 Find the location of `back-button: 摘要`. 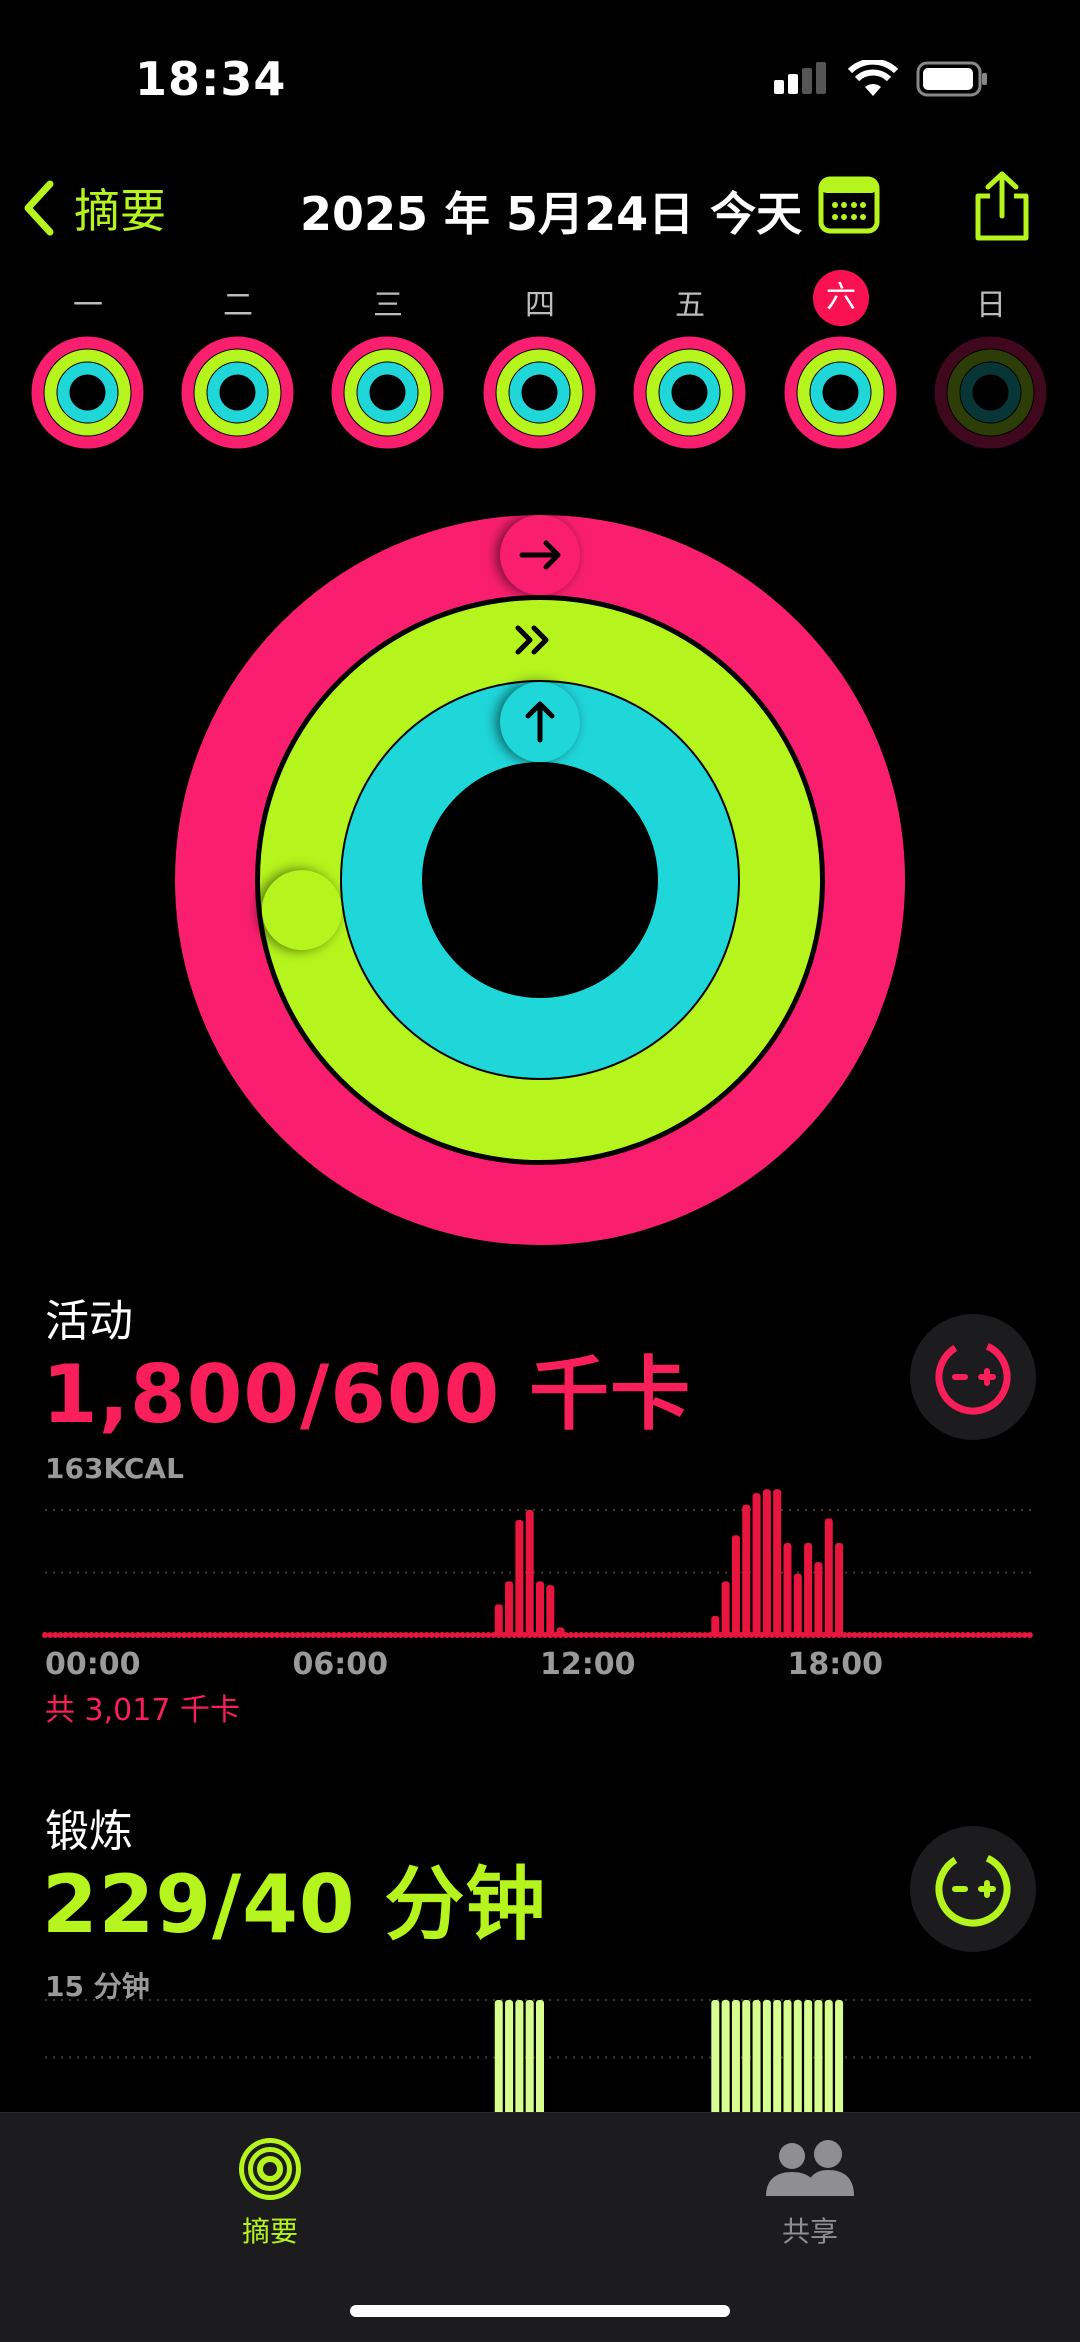

back-button: 摘要 is located at coordinates (93, 208).